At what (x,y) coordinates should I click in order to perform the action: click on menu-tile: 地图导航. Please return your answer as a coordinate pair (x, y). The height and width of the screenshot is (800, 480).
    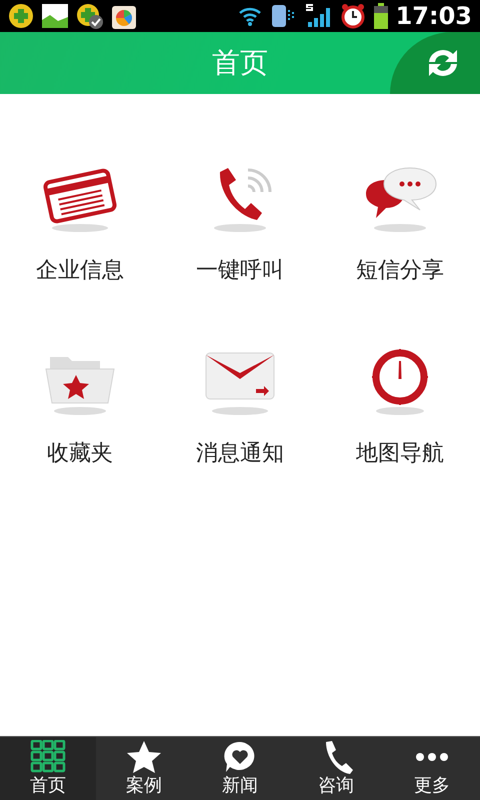
    Looking at the image, I should click on (400, 408).